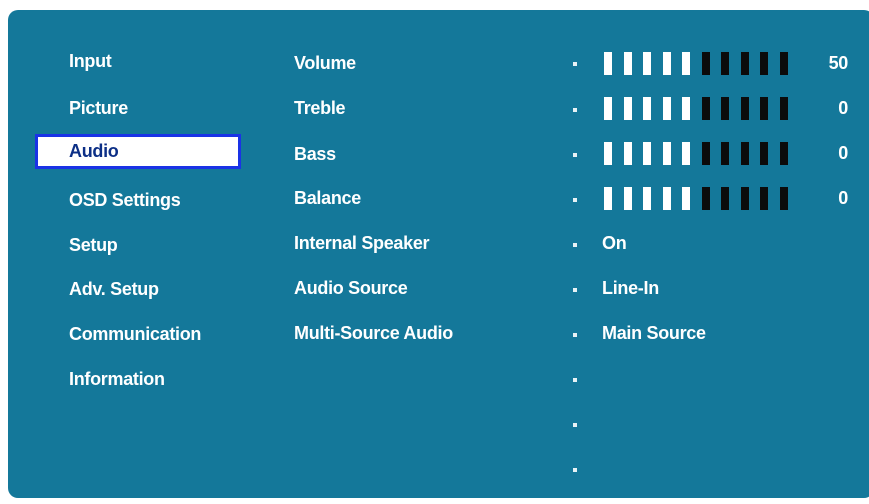  I want to click on menu-item-adv-setup: Adv. Setup, so click(114, 289).